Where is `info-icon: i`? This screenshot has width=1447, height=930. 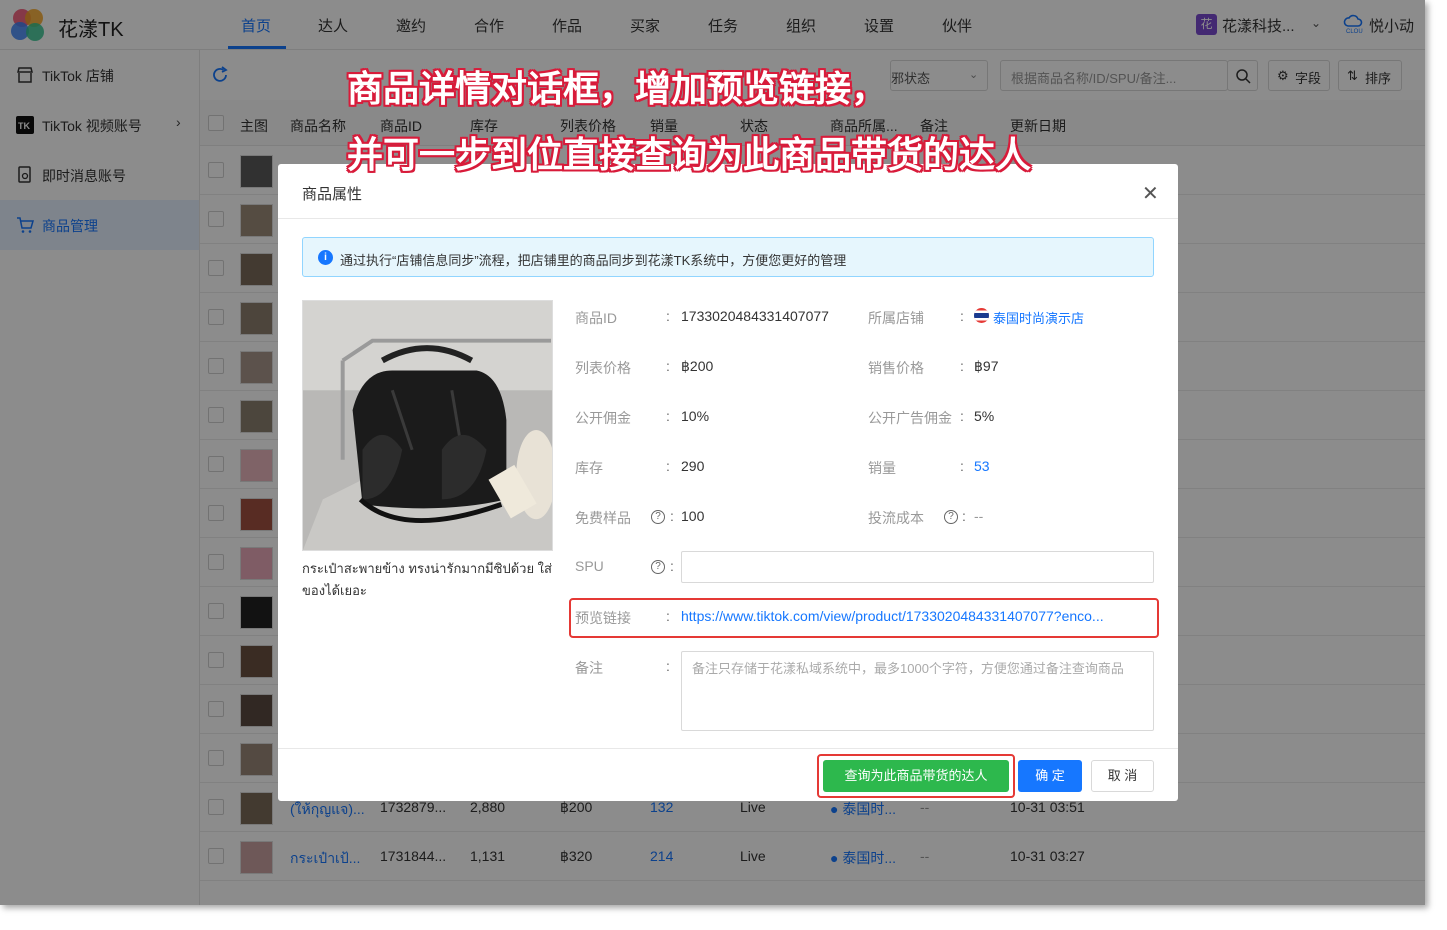 info-icon: i is located at coordinates (325, 257).